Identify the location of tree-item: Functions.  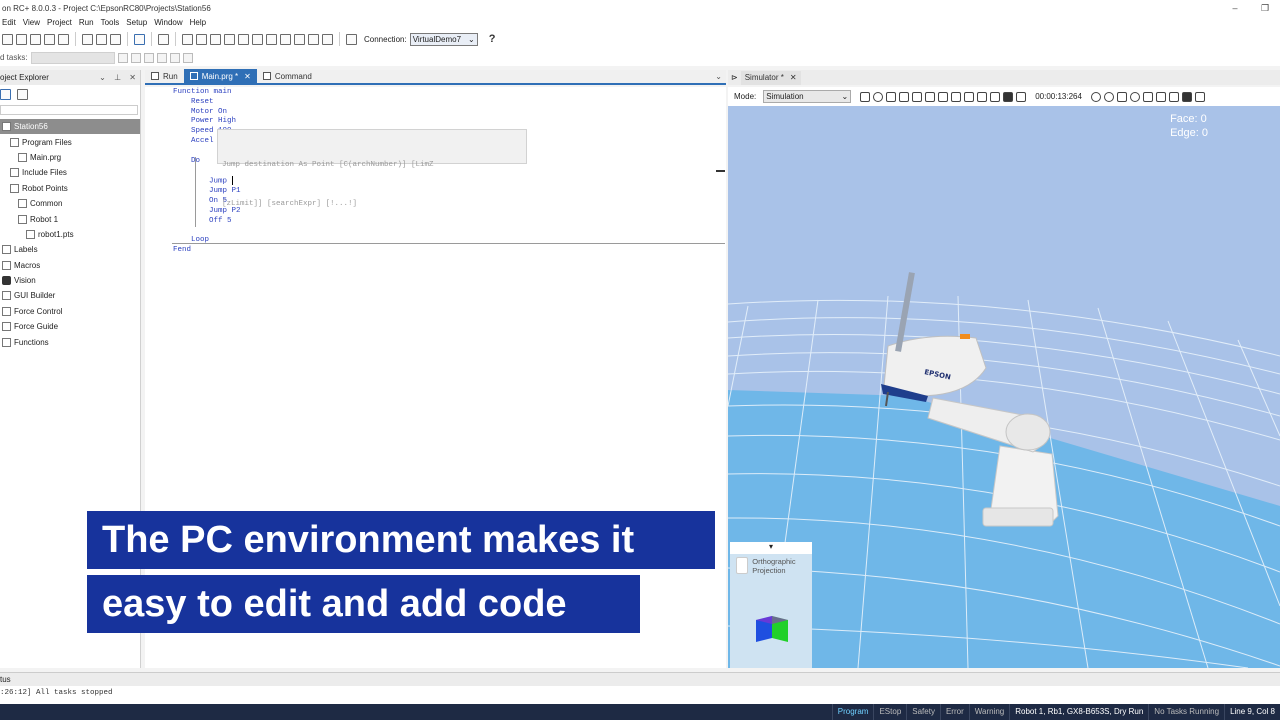
(70, 341).